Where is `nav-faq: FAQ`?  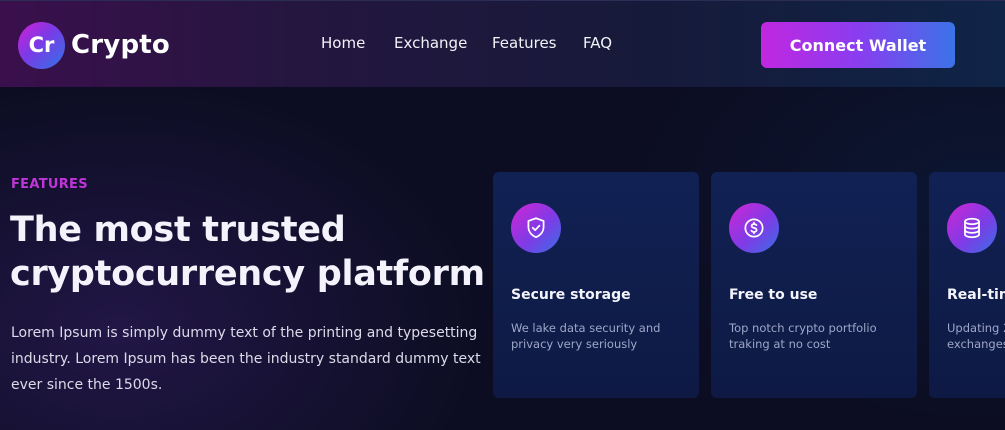
nav-faq: FAQ is located at coordinates (597, 43).